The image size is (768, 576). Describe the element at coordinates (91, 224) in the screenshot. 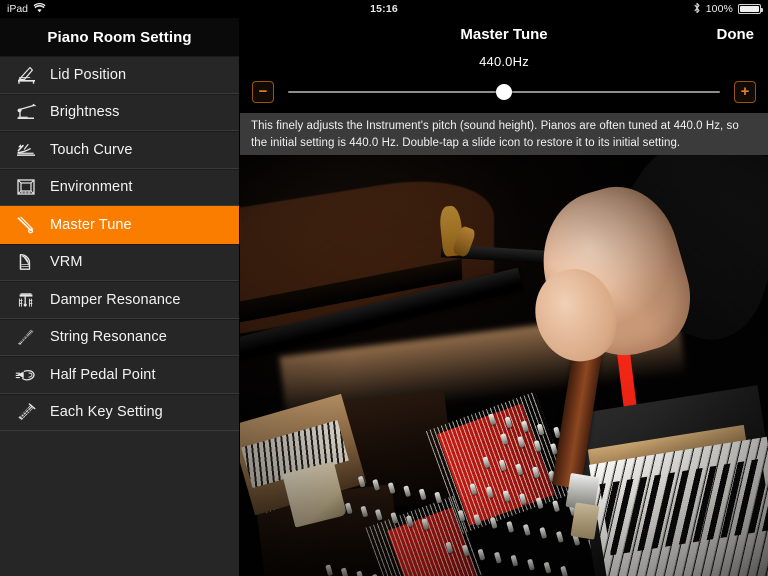

I see `sidebar-item-label: Master Tune` at that location.